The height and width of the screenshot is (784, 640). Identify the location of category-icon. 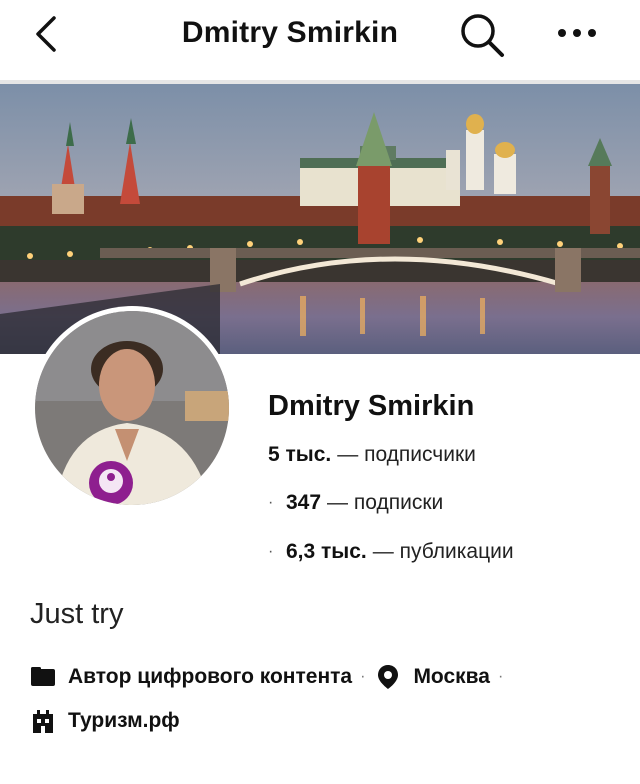
(43, 676).